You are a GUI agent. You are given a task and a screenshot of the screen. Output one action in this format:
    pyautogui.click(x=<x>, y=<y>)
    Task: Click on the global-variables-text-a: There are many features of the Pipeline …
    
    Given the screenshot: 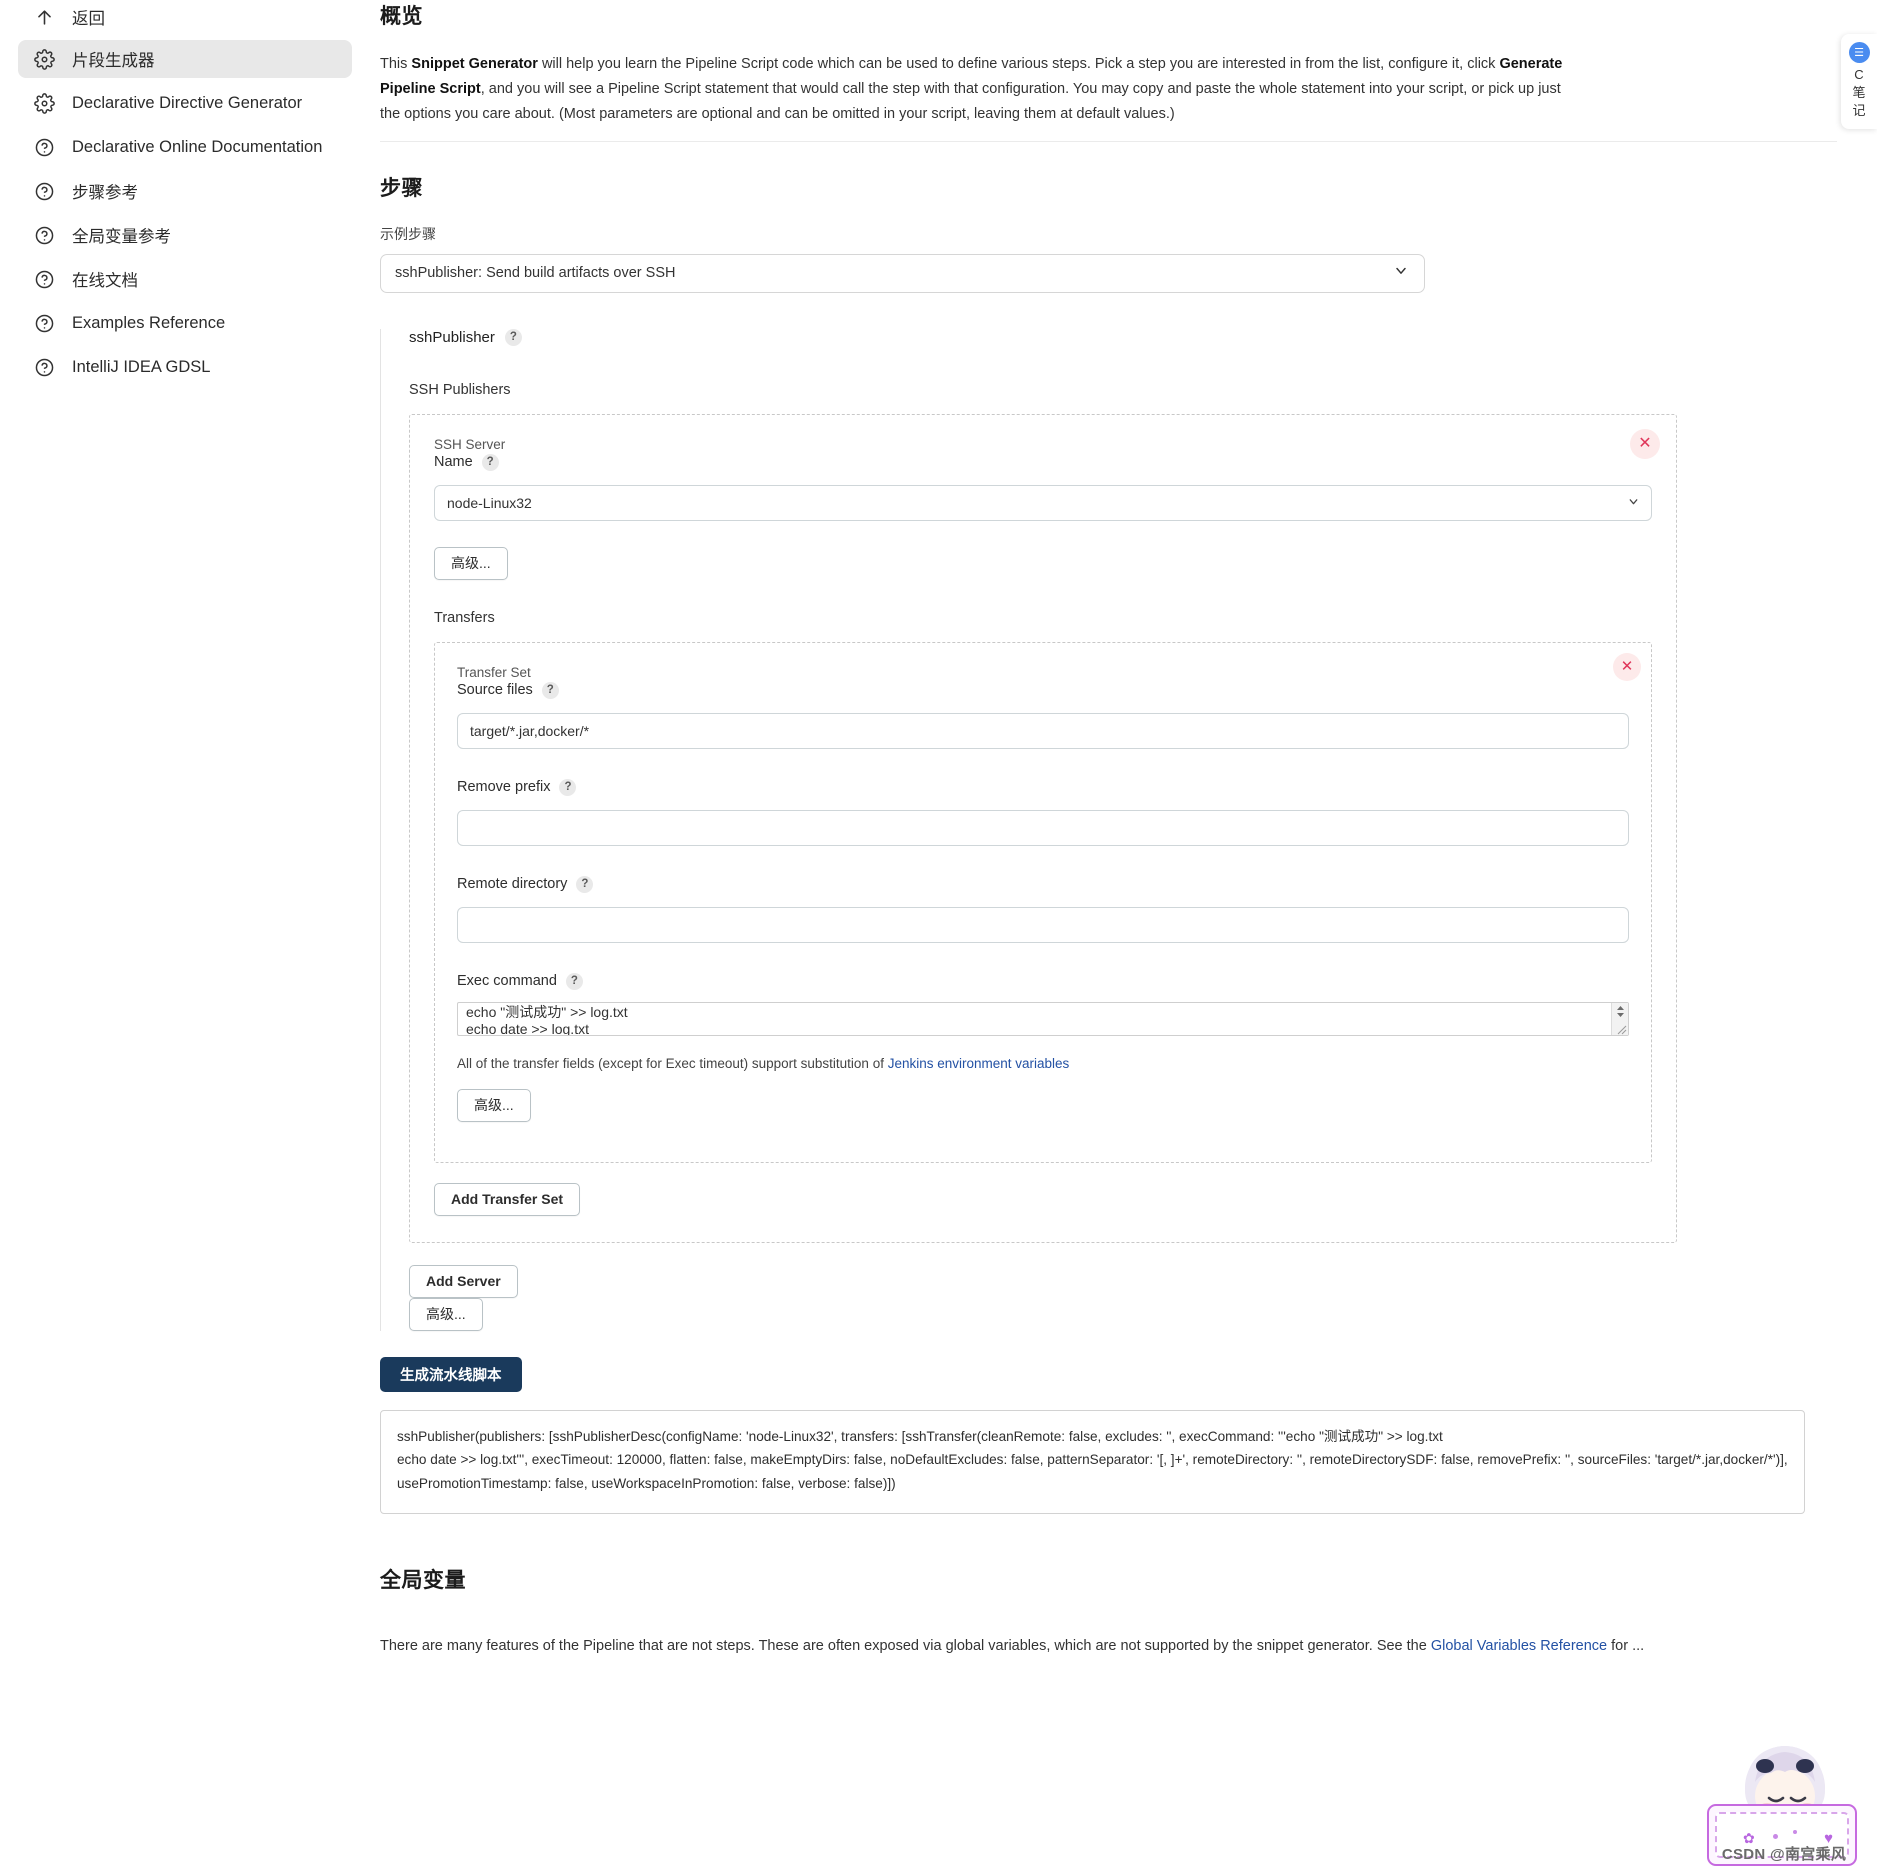 What is the action you would take?
    pyautogui.click(x=905, y=1645)
    